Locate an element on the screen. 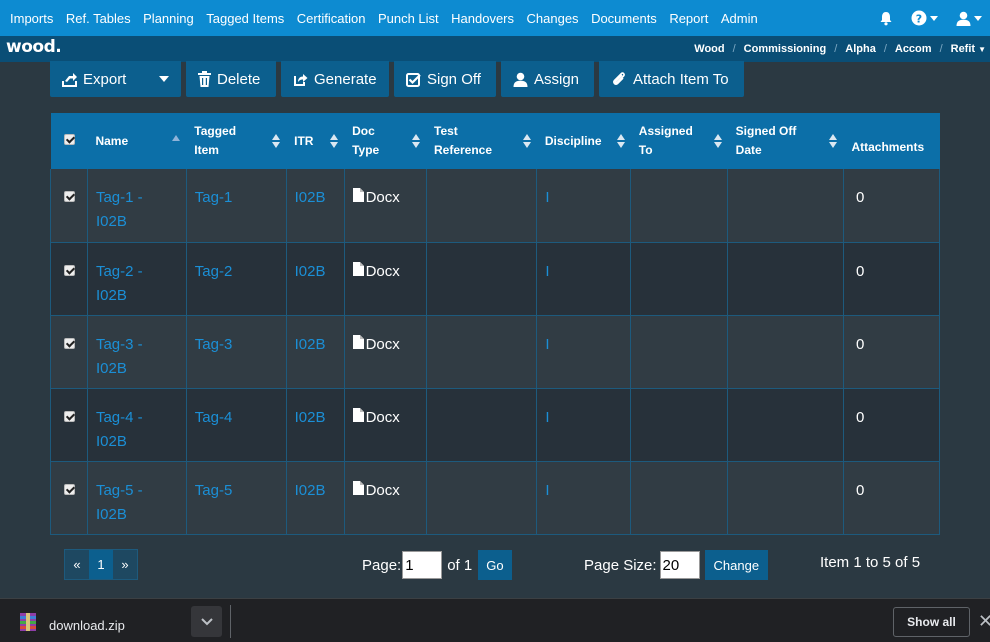  row-name-link: Tag-3 - I02B is located at coordinates (136, 352).